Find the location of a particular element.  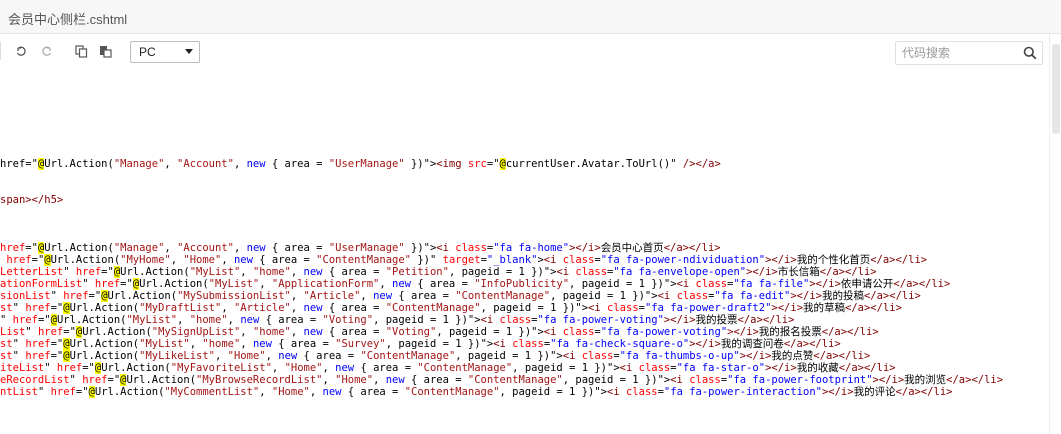

title-bar: 会员中心侧栏.cshtml is located at coordinates (530, 17).